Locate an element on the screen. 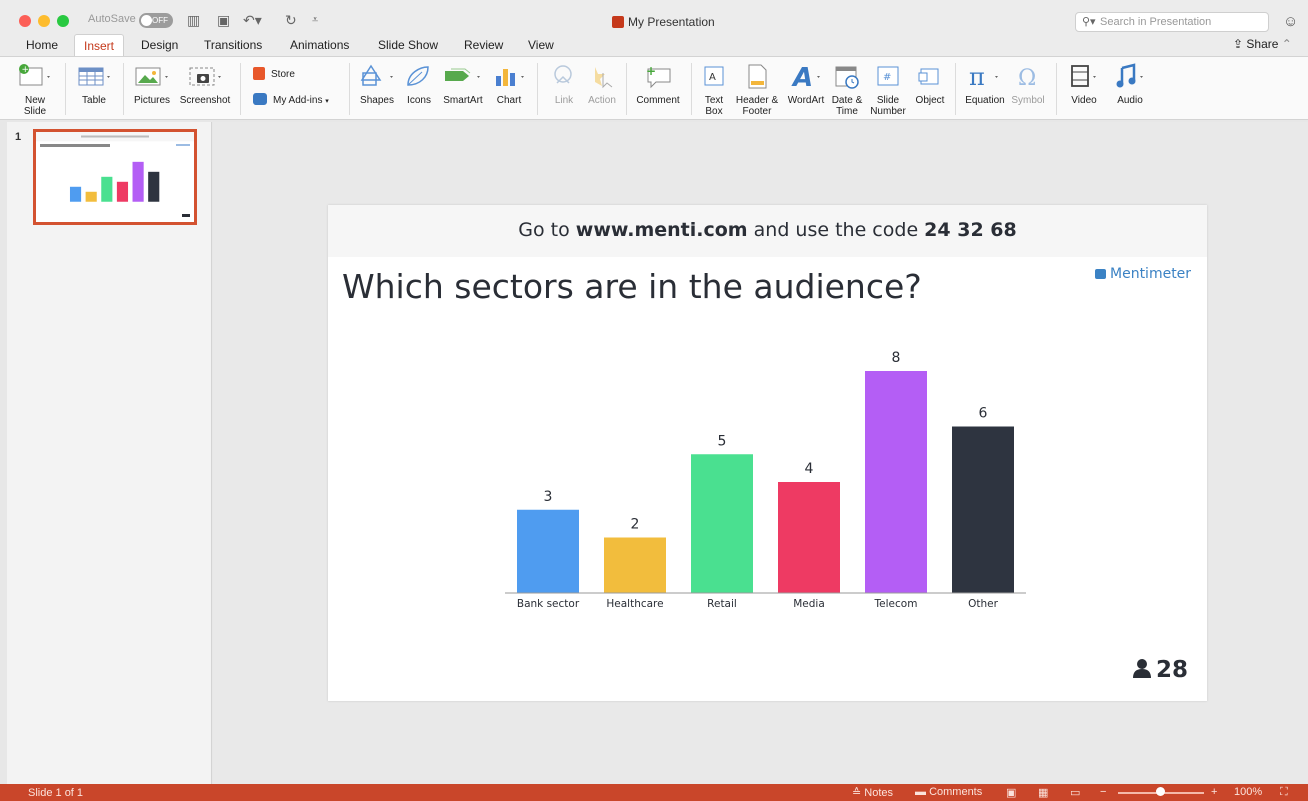  text-box-button: A Text Box is located at coordinates (714, 89).